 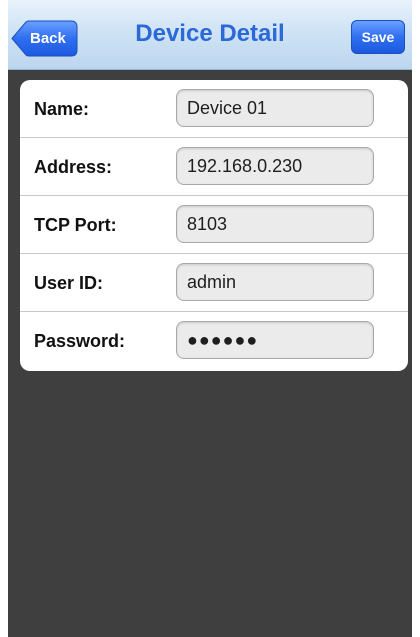 What do you see at coordinates (378, 37) in the screenshot?
I see `save-button: Save` at bounding box center [378, 37].